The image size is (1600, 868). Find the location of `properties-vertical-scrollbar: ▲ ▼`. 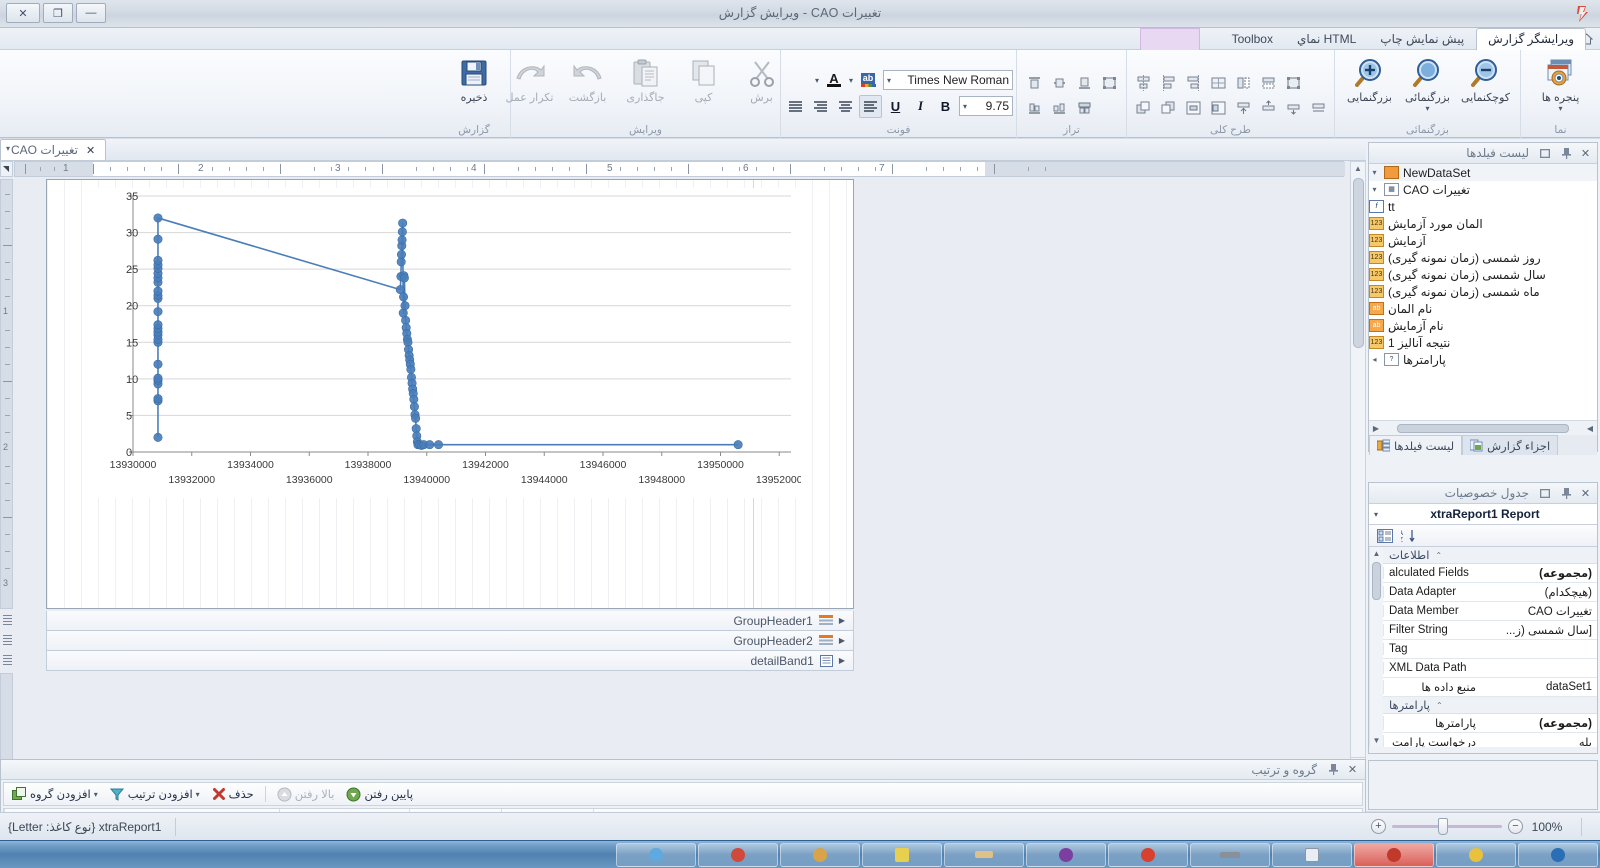

properties-vertical-scrollbar: ▲ ▼ is located at coordinates (1376, 647).